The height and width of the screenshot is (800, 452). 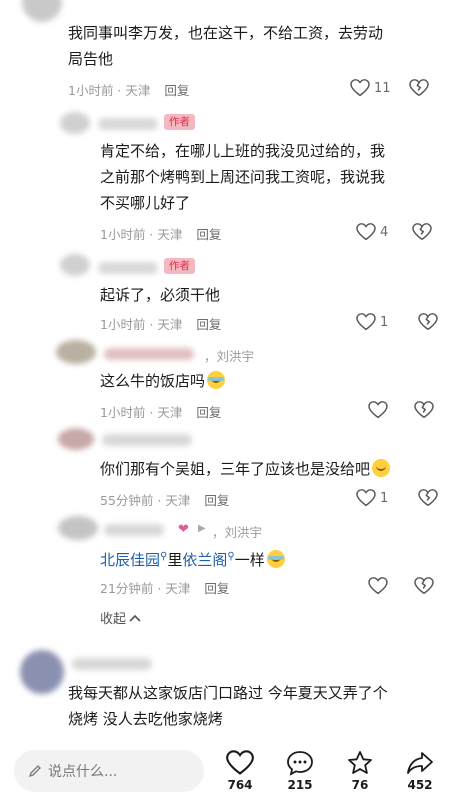 What do you see at coordinates (34, 771) in the screenshot?
I see `pencil-icon` at bounding box center [34, 771].